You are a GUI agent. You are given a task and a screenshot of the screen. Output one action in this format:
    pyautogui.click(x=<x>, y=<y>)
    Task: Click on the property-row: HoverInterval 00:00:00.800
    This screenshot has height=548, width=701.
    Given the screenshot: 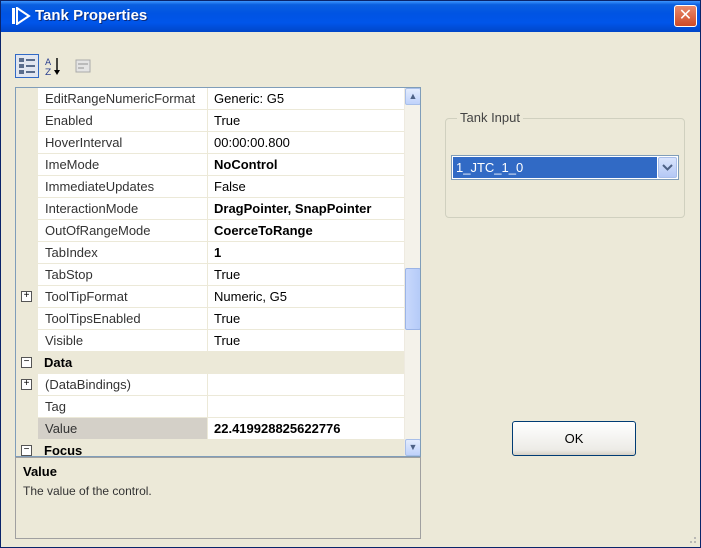 What is the action you would take?
    pyautogui.click(x=211, y=143)
    